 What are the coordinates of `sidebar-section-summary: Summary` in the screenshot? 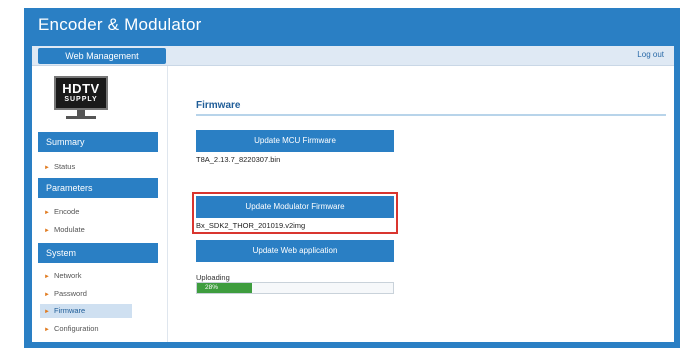 It's located at (98, 142).